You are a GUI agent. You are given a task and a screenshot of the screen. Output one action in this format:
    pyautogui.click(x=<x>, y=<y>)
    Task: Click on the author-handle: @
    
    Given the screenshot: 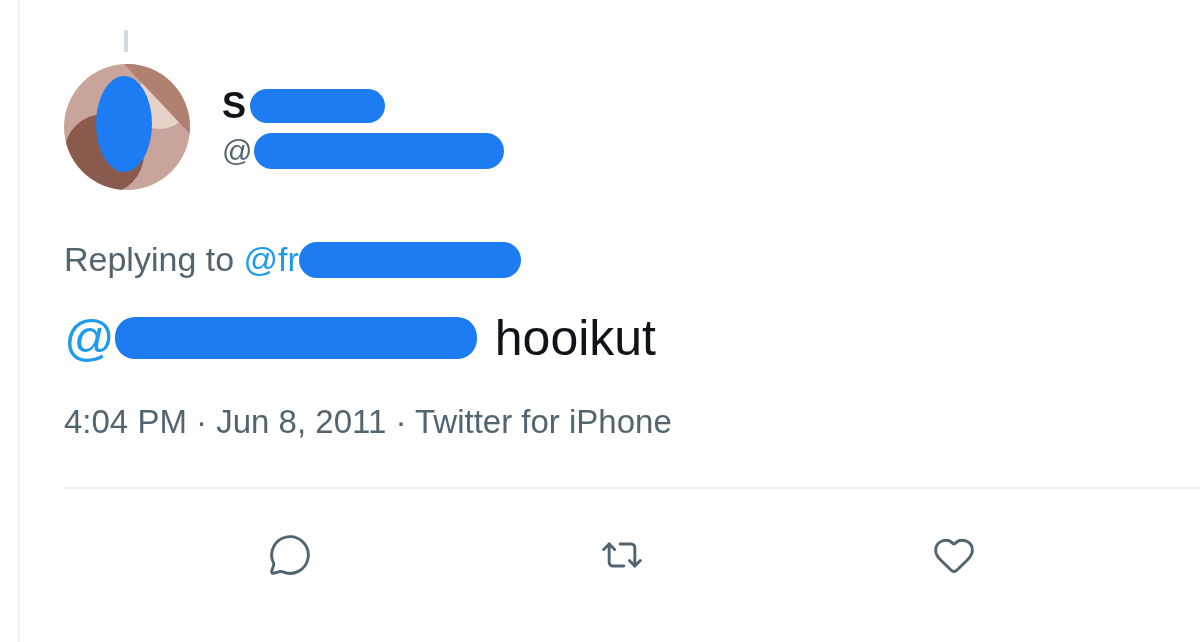 What is the action you would take?
    pyautogui.click(x=237, y=151)
    